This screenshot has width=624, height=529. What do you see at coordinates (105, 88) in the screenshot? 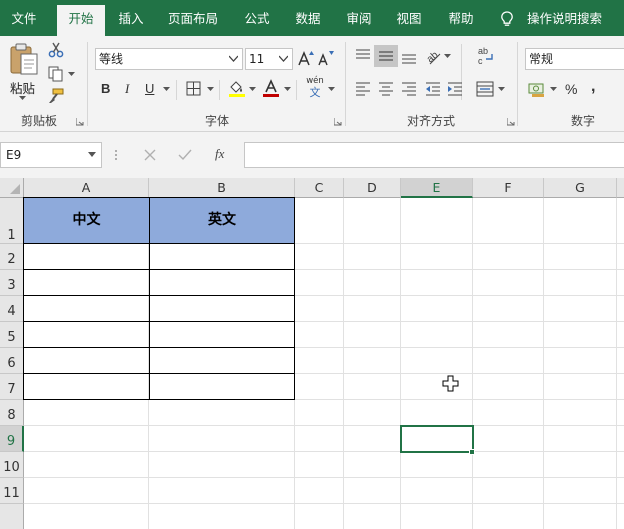
I see `bold-button: B` at bounding box center [105, 88].